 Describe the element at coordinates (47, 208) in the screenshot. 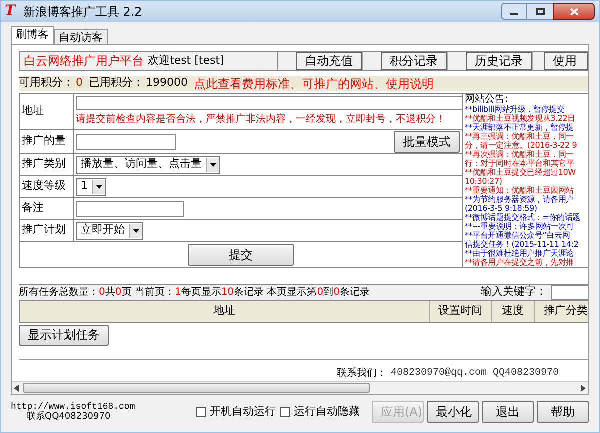

I see `note-label: 备注` at that location.